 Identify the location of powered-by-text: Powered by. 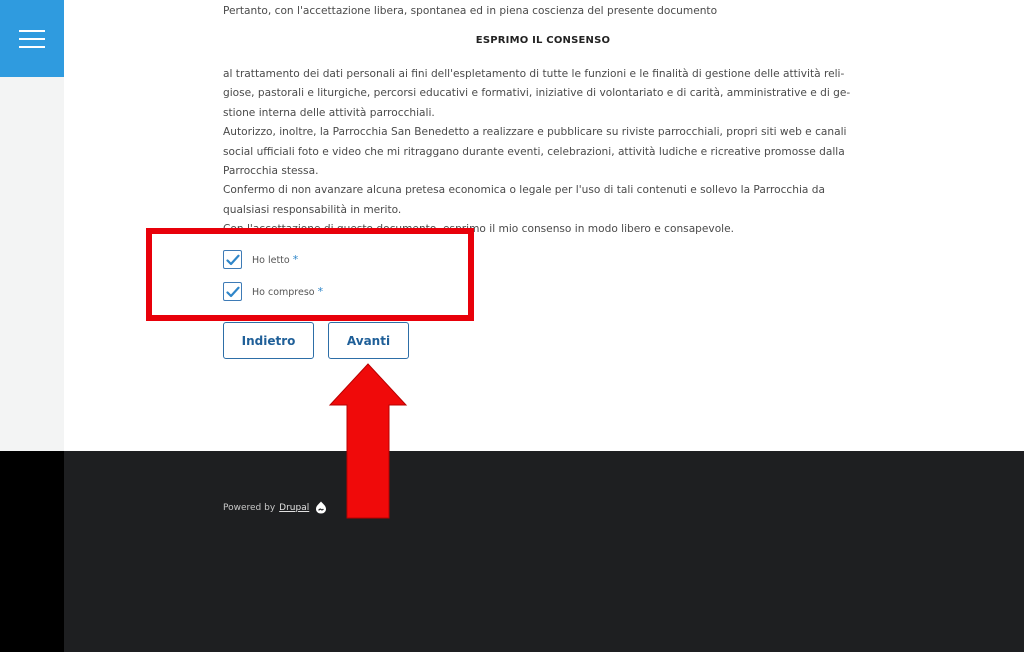
(249, 507).